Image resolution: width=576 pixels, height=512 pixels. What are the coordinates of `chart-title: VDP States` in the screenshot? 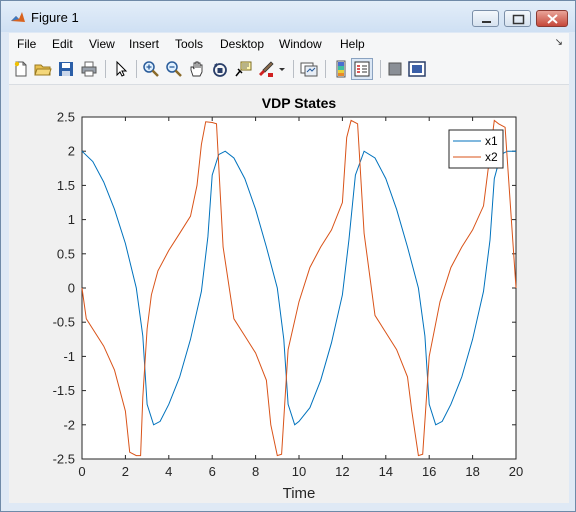 It's located at (299, 103).